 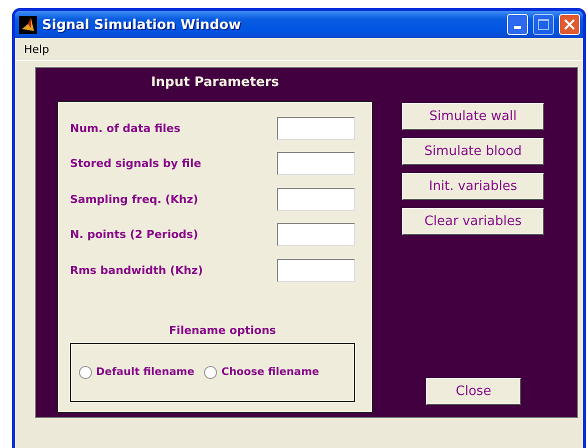 I want to click on action-button: Init. variables, so click(x=473, y=186).